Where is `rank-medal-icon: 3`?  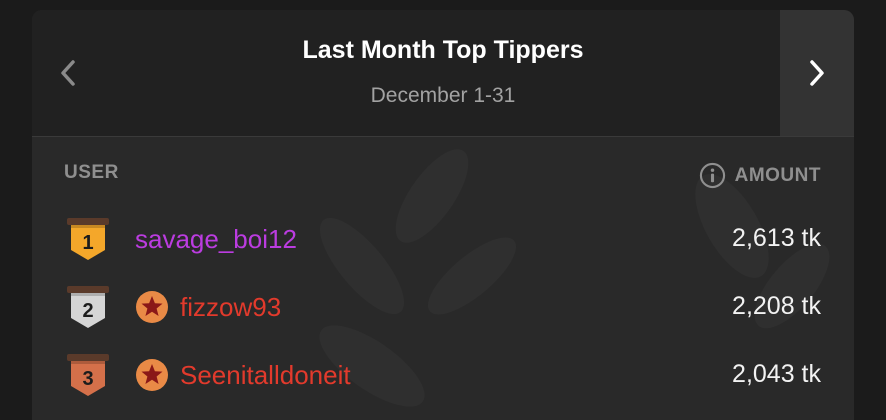
rank-medal-icon: 3 is located at coordinates (88, 375).